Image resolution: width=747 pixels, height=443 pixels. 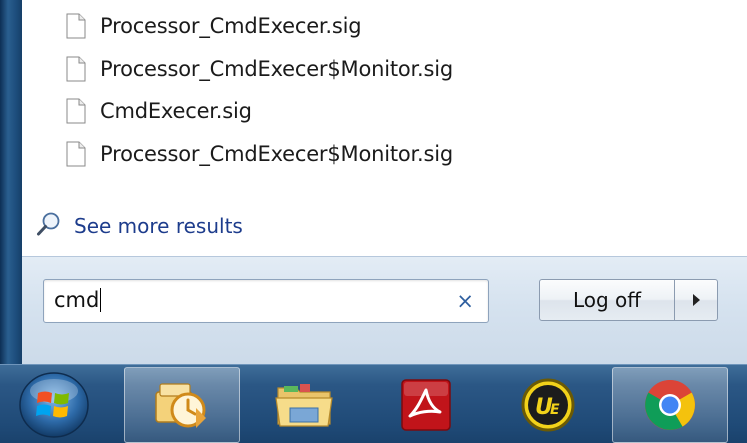 I want to click on shutdown-options-button, so click(x=696, y=300).